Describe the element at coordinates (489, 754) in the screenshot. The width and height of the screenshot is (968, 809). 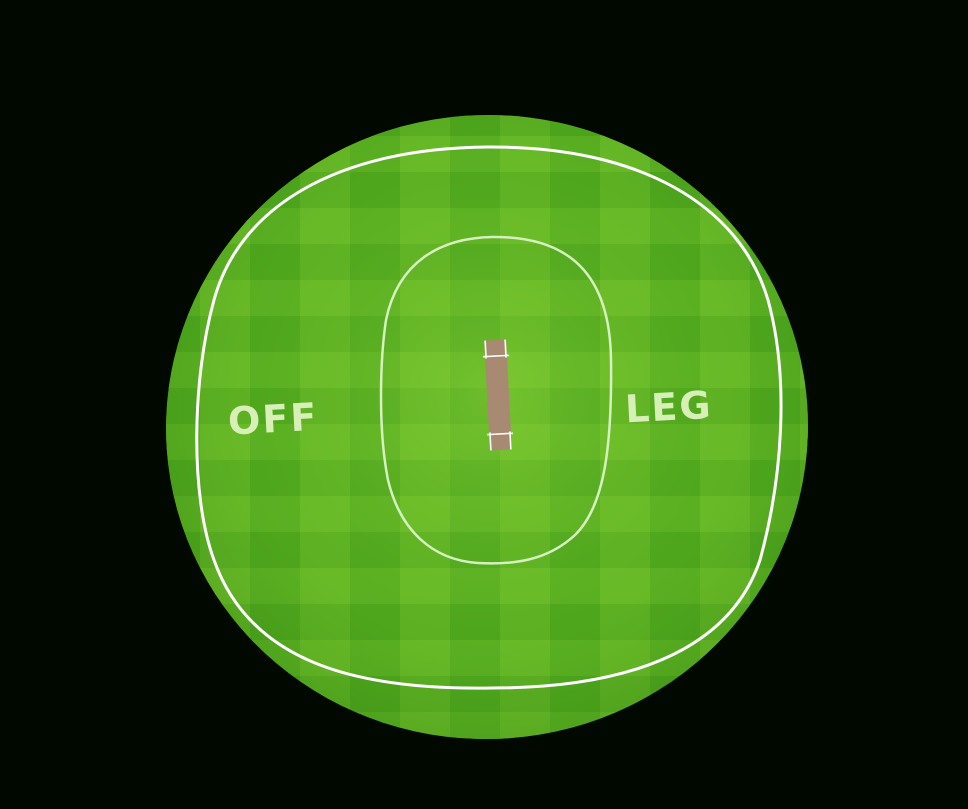
I see `grass-stripe` at that location.